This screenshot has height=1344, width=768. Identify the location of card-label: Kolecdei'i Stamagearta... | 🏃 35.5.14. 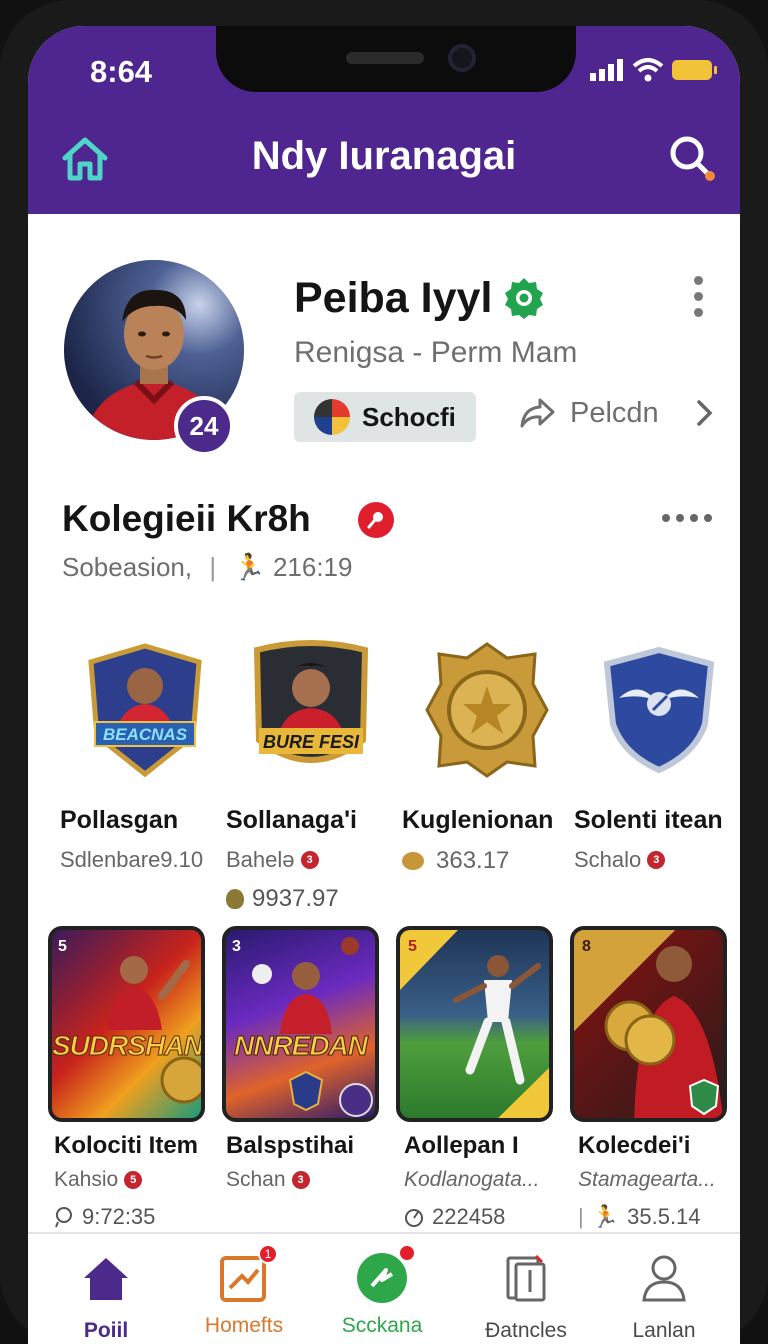
(658, 1181).